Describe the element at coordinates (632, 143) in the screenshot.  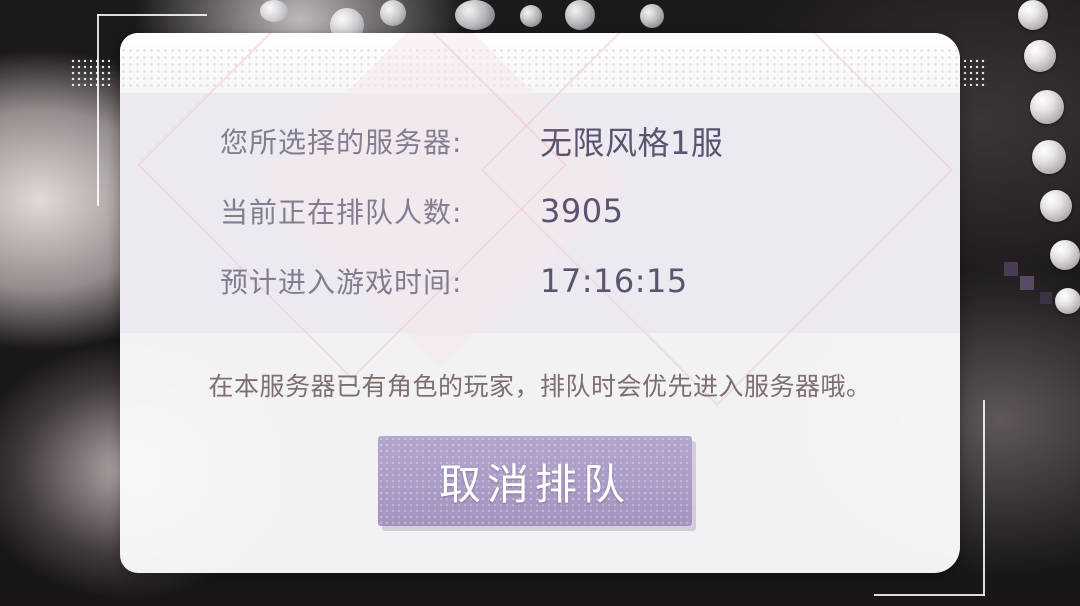
I see `server-value: 无限风格1服` at that location.